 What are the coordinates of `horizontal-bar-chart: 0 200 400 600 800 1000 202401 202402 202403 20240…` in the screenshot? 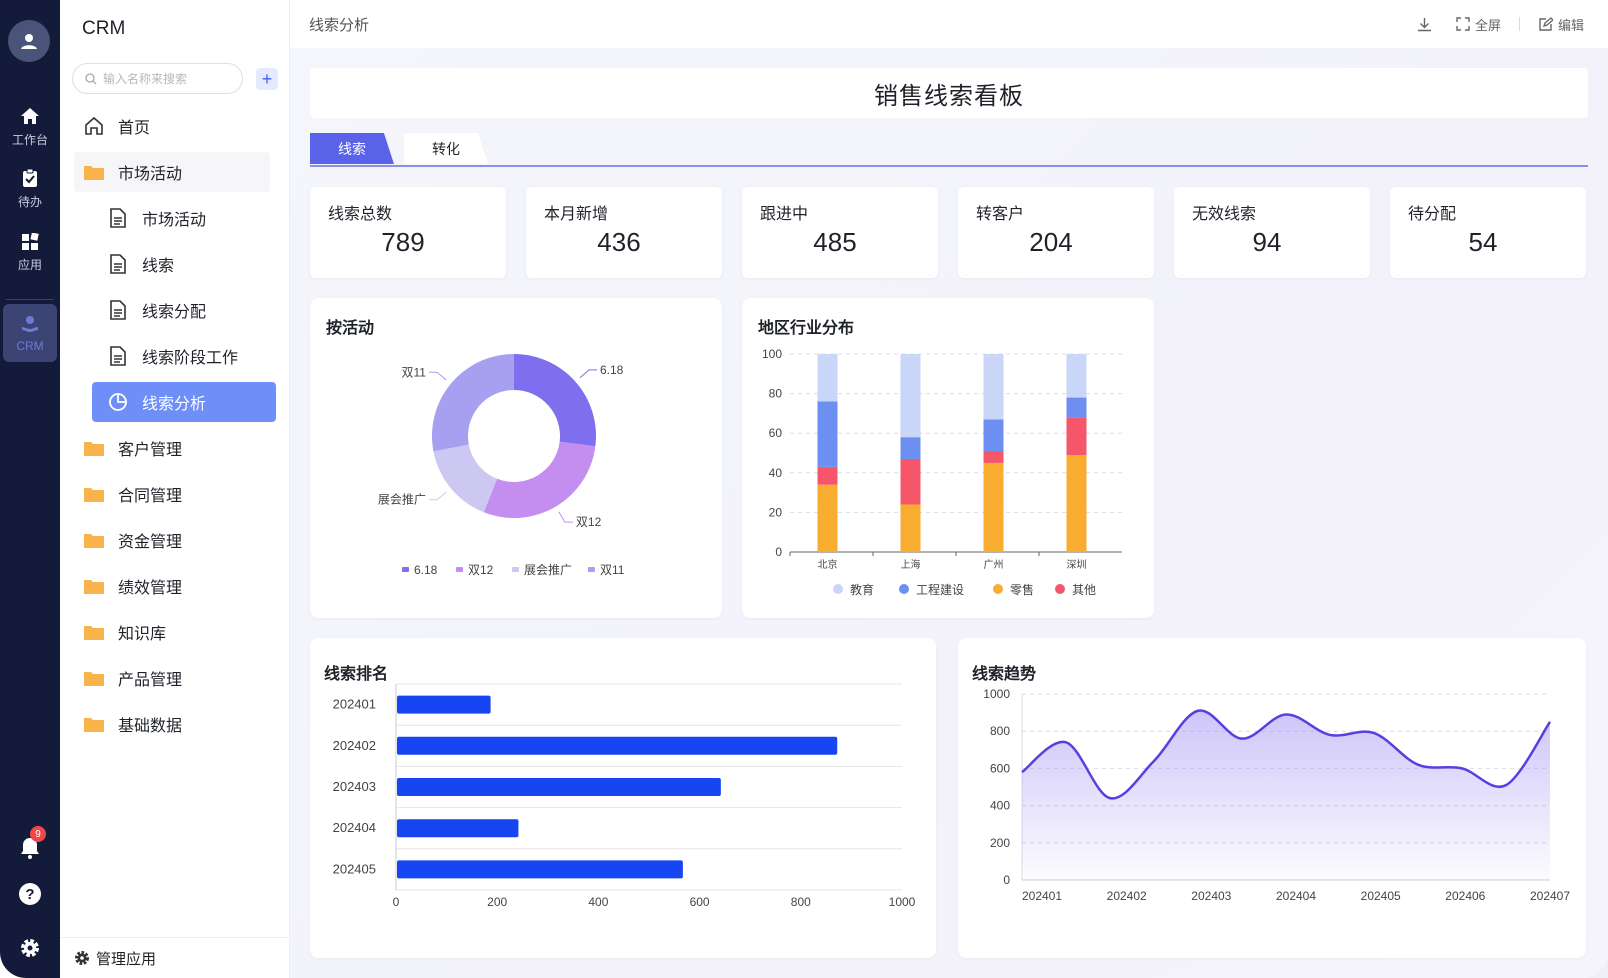 It's located at (624, 796).